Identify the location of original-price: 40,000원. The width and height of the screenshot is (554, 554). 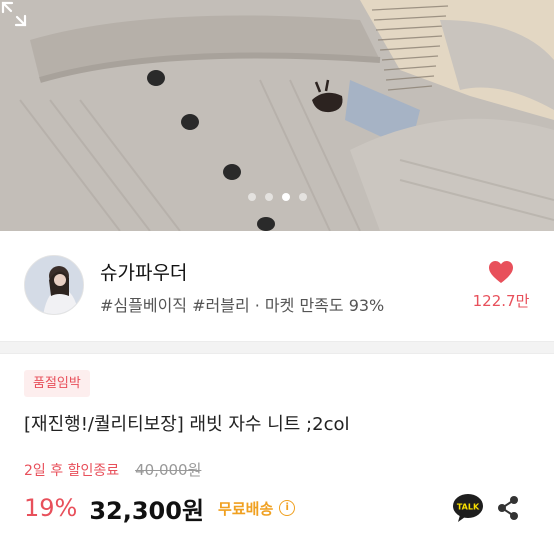
(168, 470).